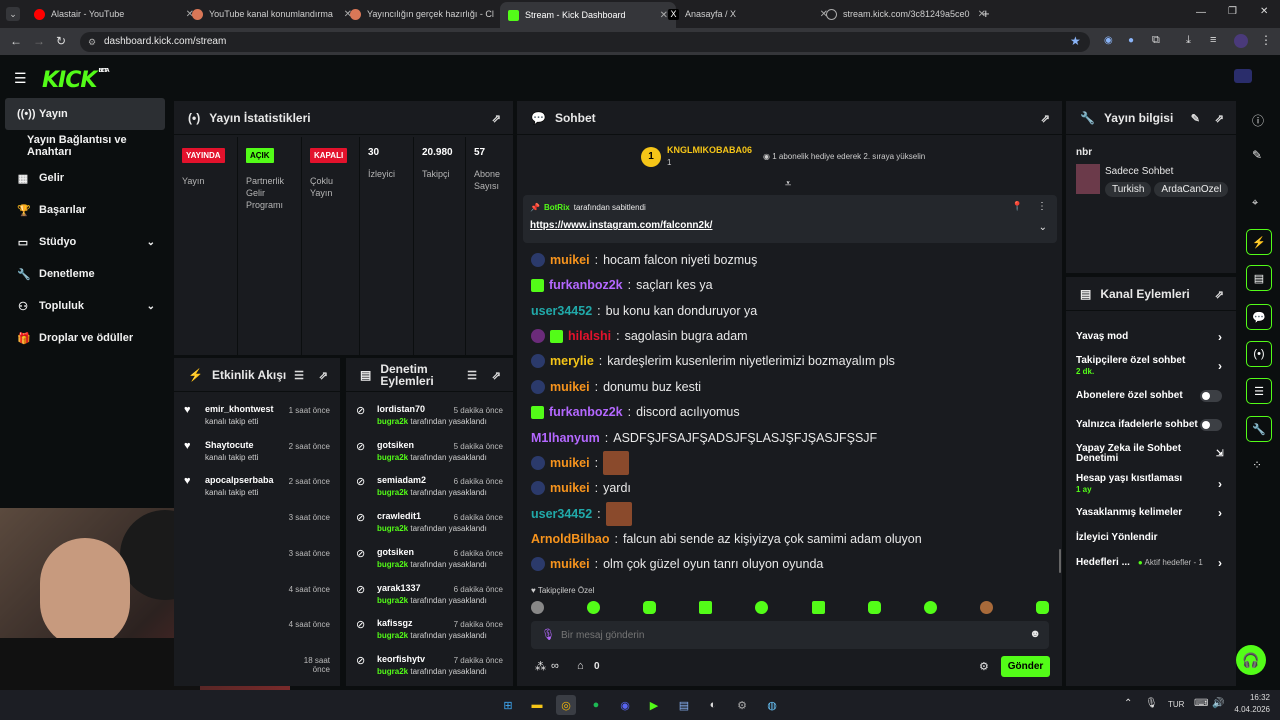 This screenshot has height=720, width=1280. Describe the element at coordinates (92, 42) in the screenshot. I see `site-info-icon: ⚙` at that location.